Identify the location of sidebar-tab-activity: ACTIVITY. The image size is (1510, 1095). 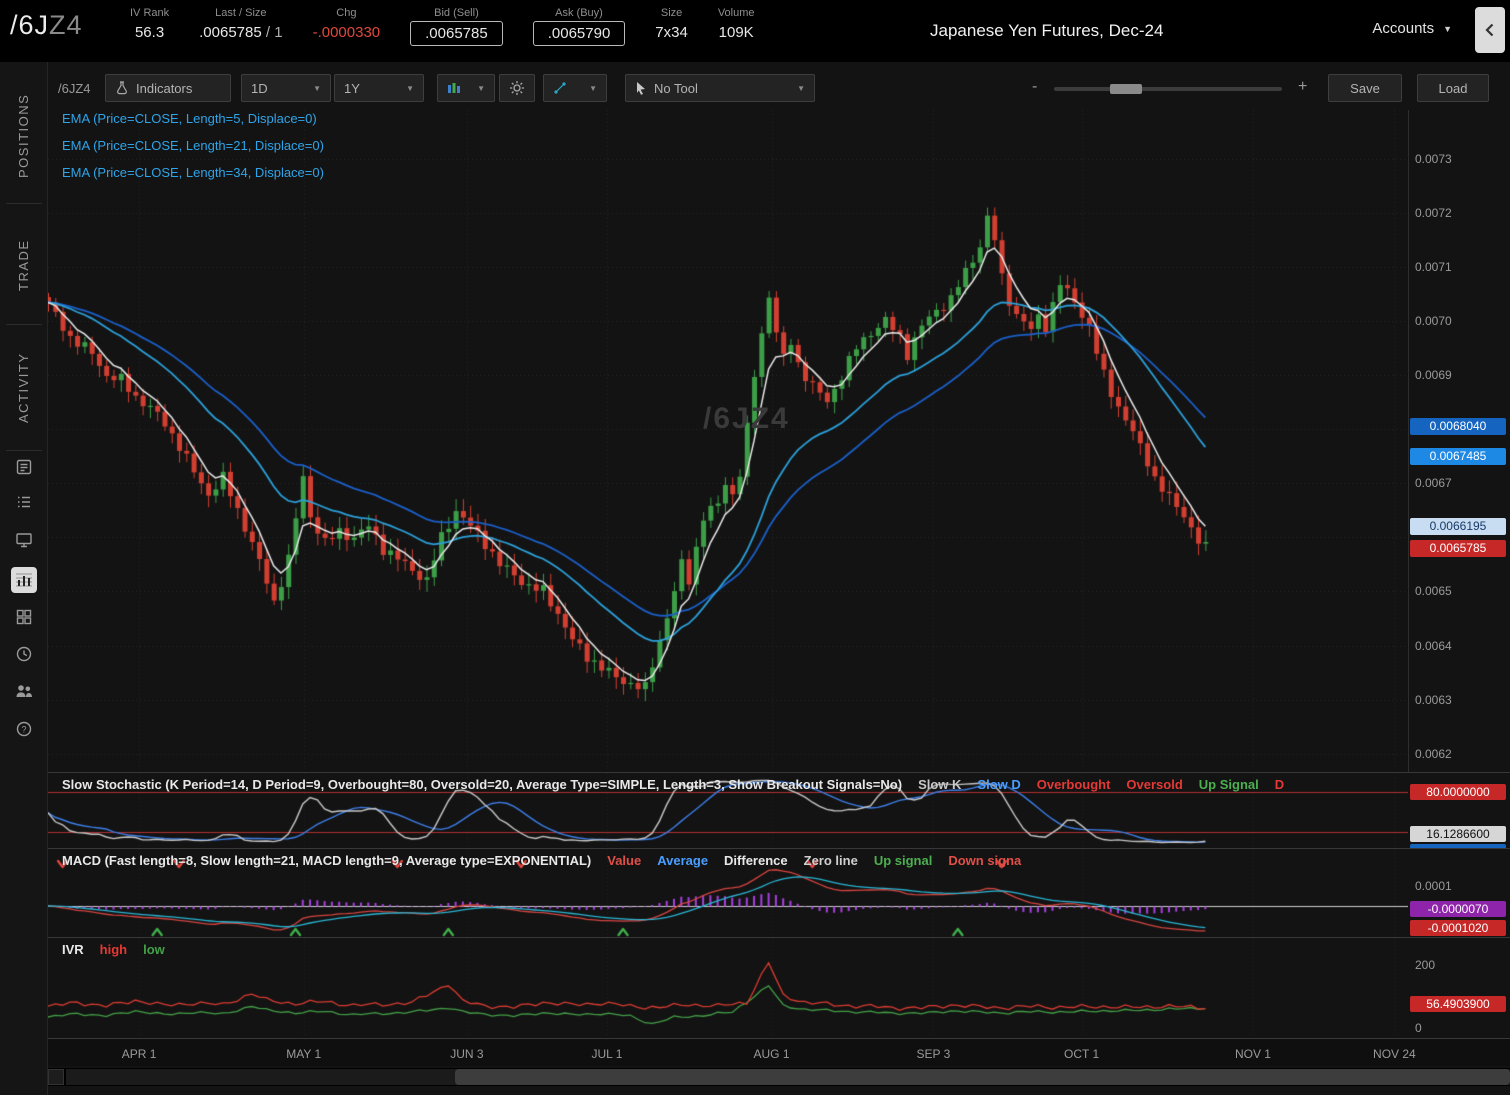
(23, 388).